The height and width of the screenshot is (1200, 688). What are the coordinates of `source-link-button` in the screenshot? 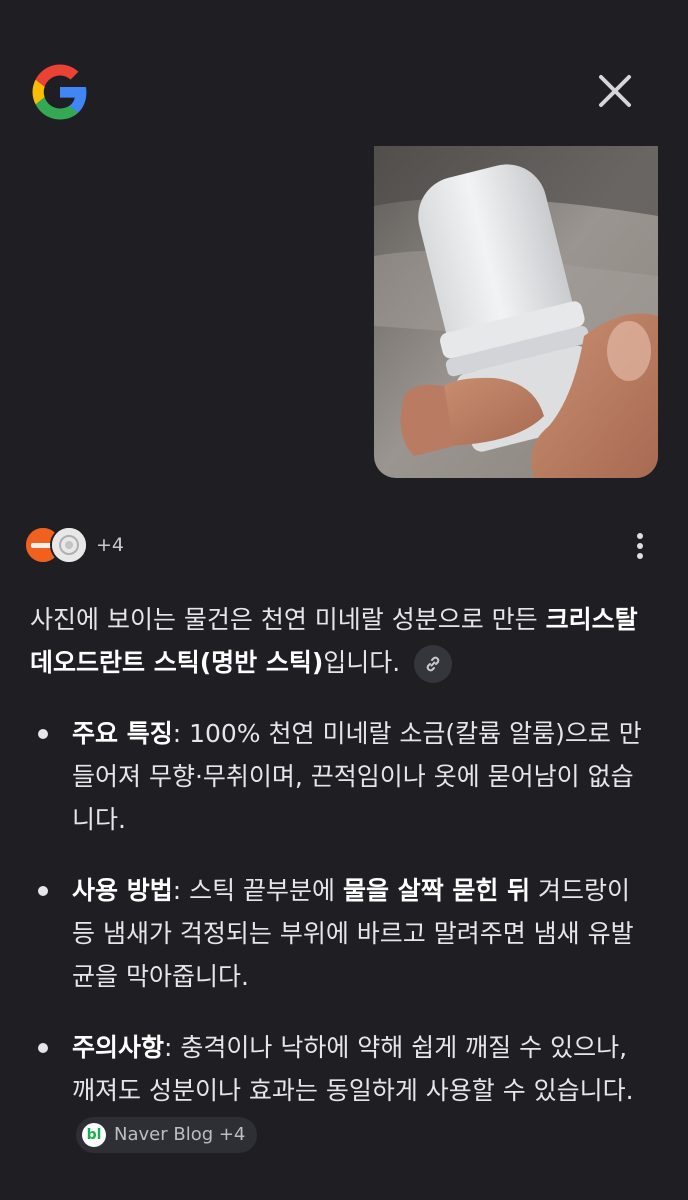 It's located at (433, 664).